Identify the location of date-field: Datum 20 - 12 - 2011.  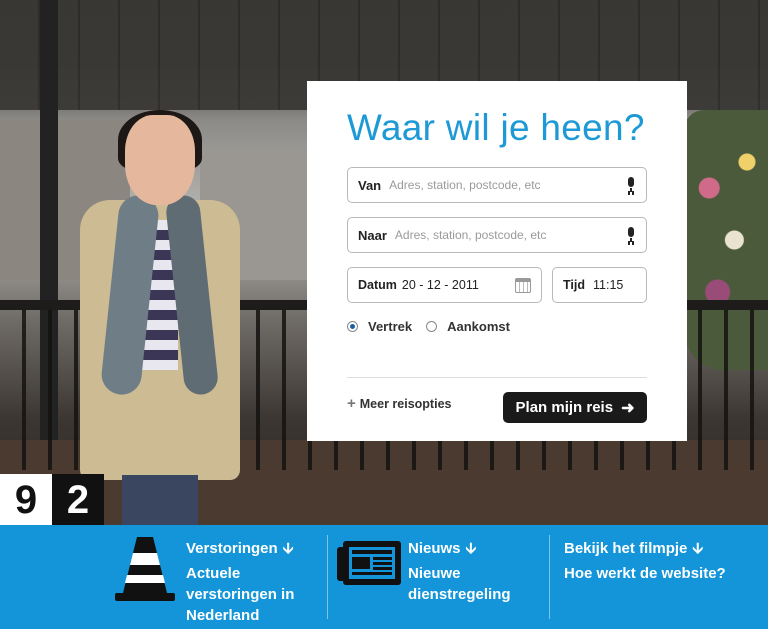
(444, 285).